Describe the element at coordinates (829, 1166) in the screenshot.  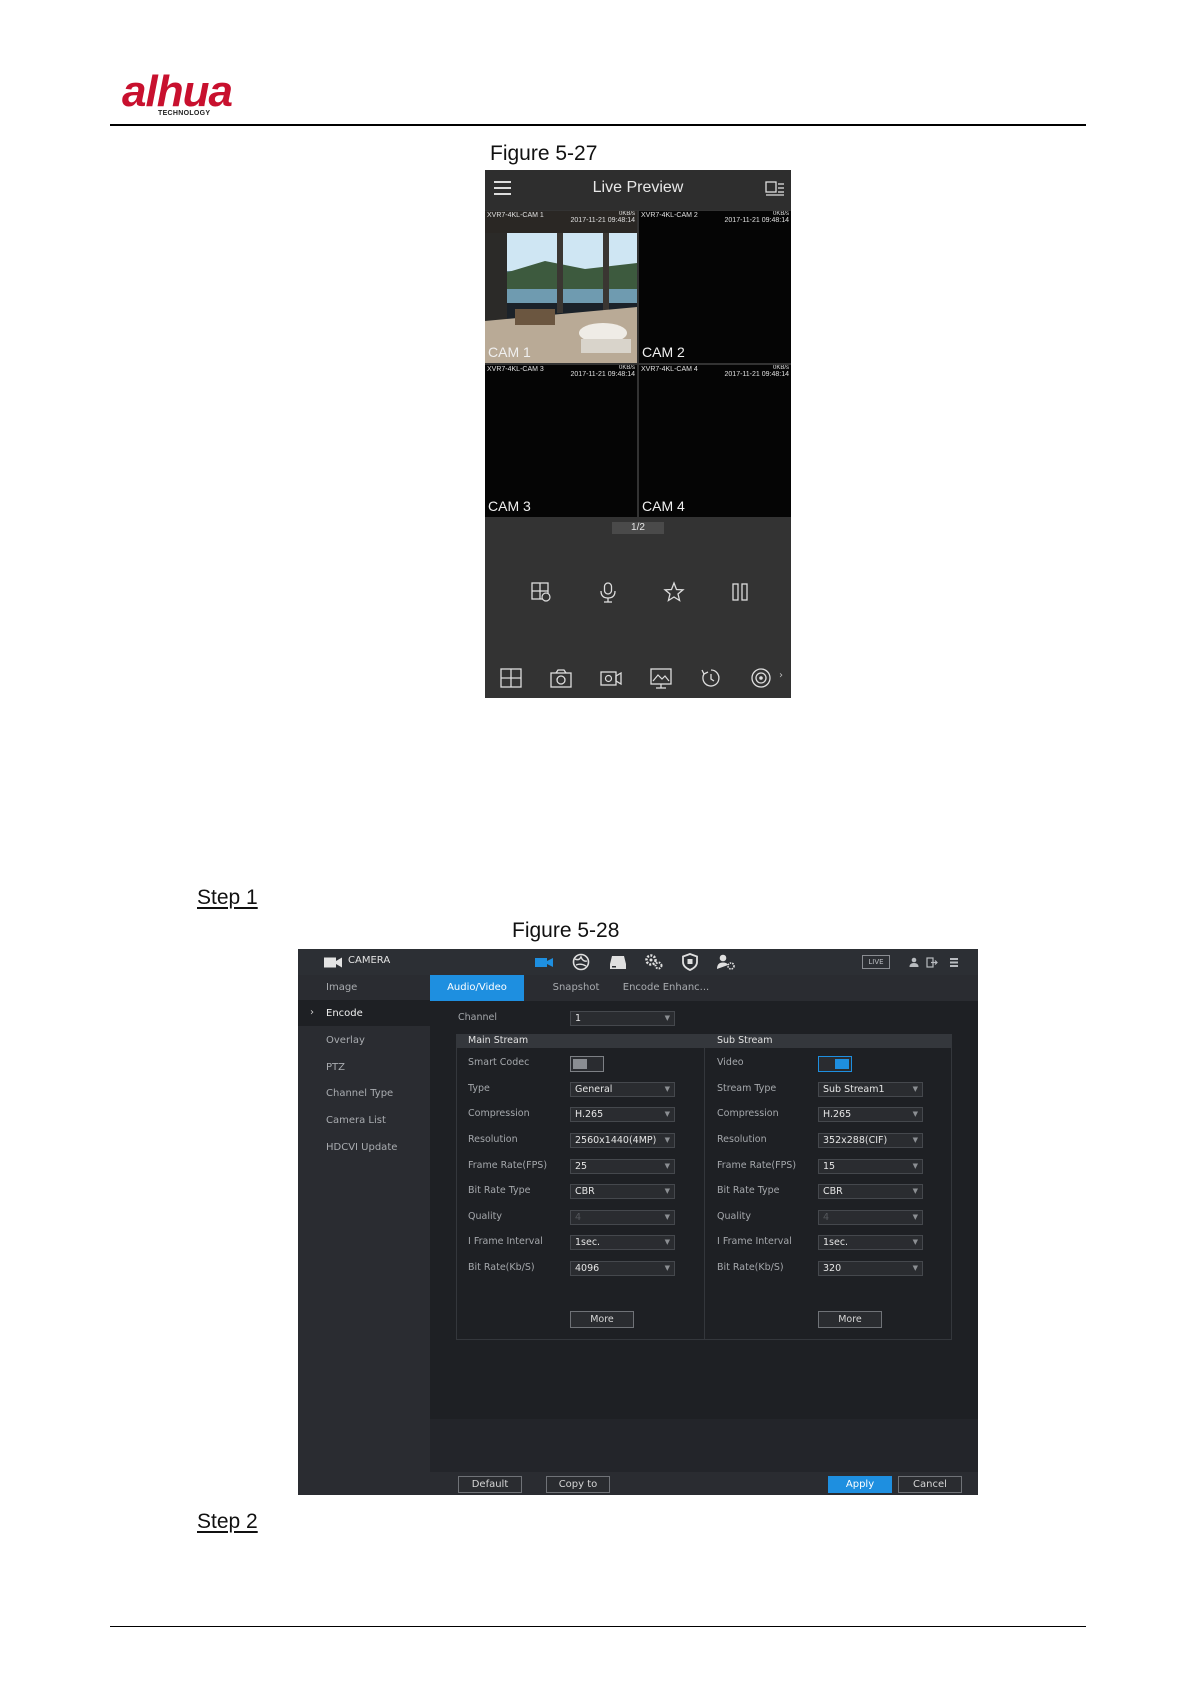
I see `sub-frame-rate-value: 15` at that location.